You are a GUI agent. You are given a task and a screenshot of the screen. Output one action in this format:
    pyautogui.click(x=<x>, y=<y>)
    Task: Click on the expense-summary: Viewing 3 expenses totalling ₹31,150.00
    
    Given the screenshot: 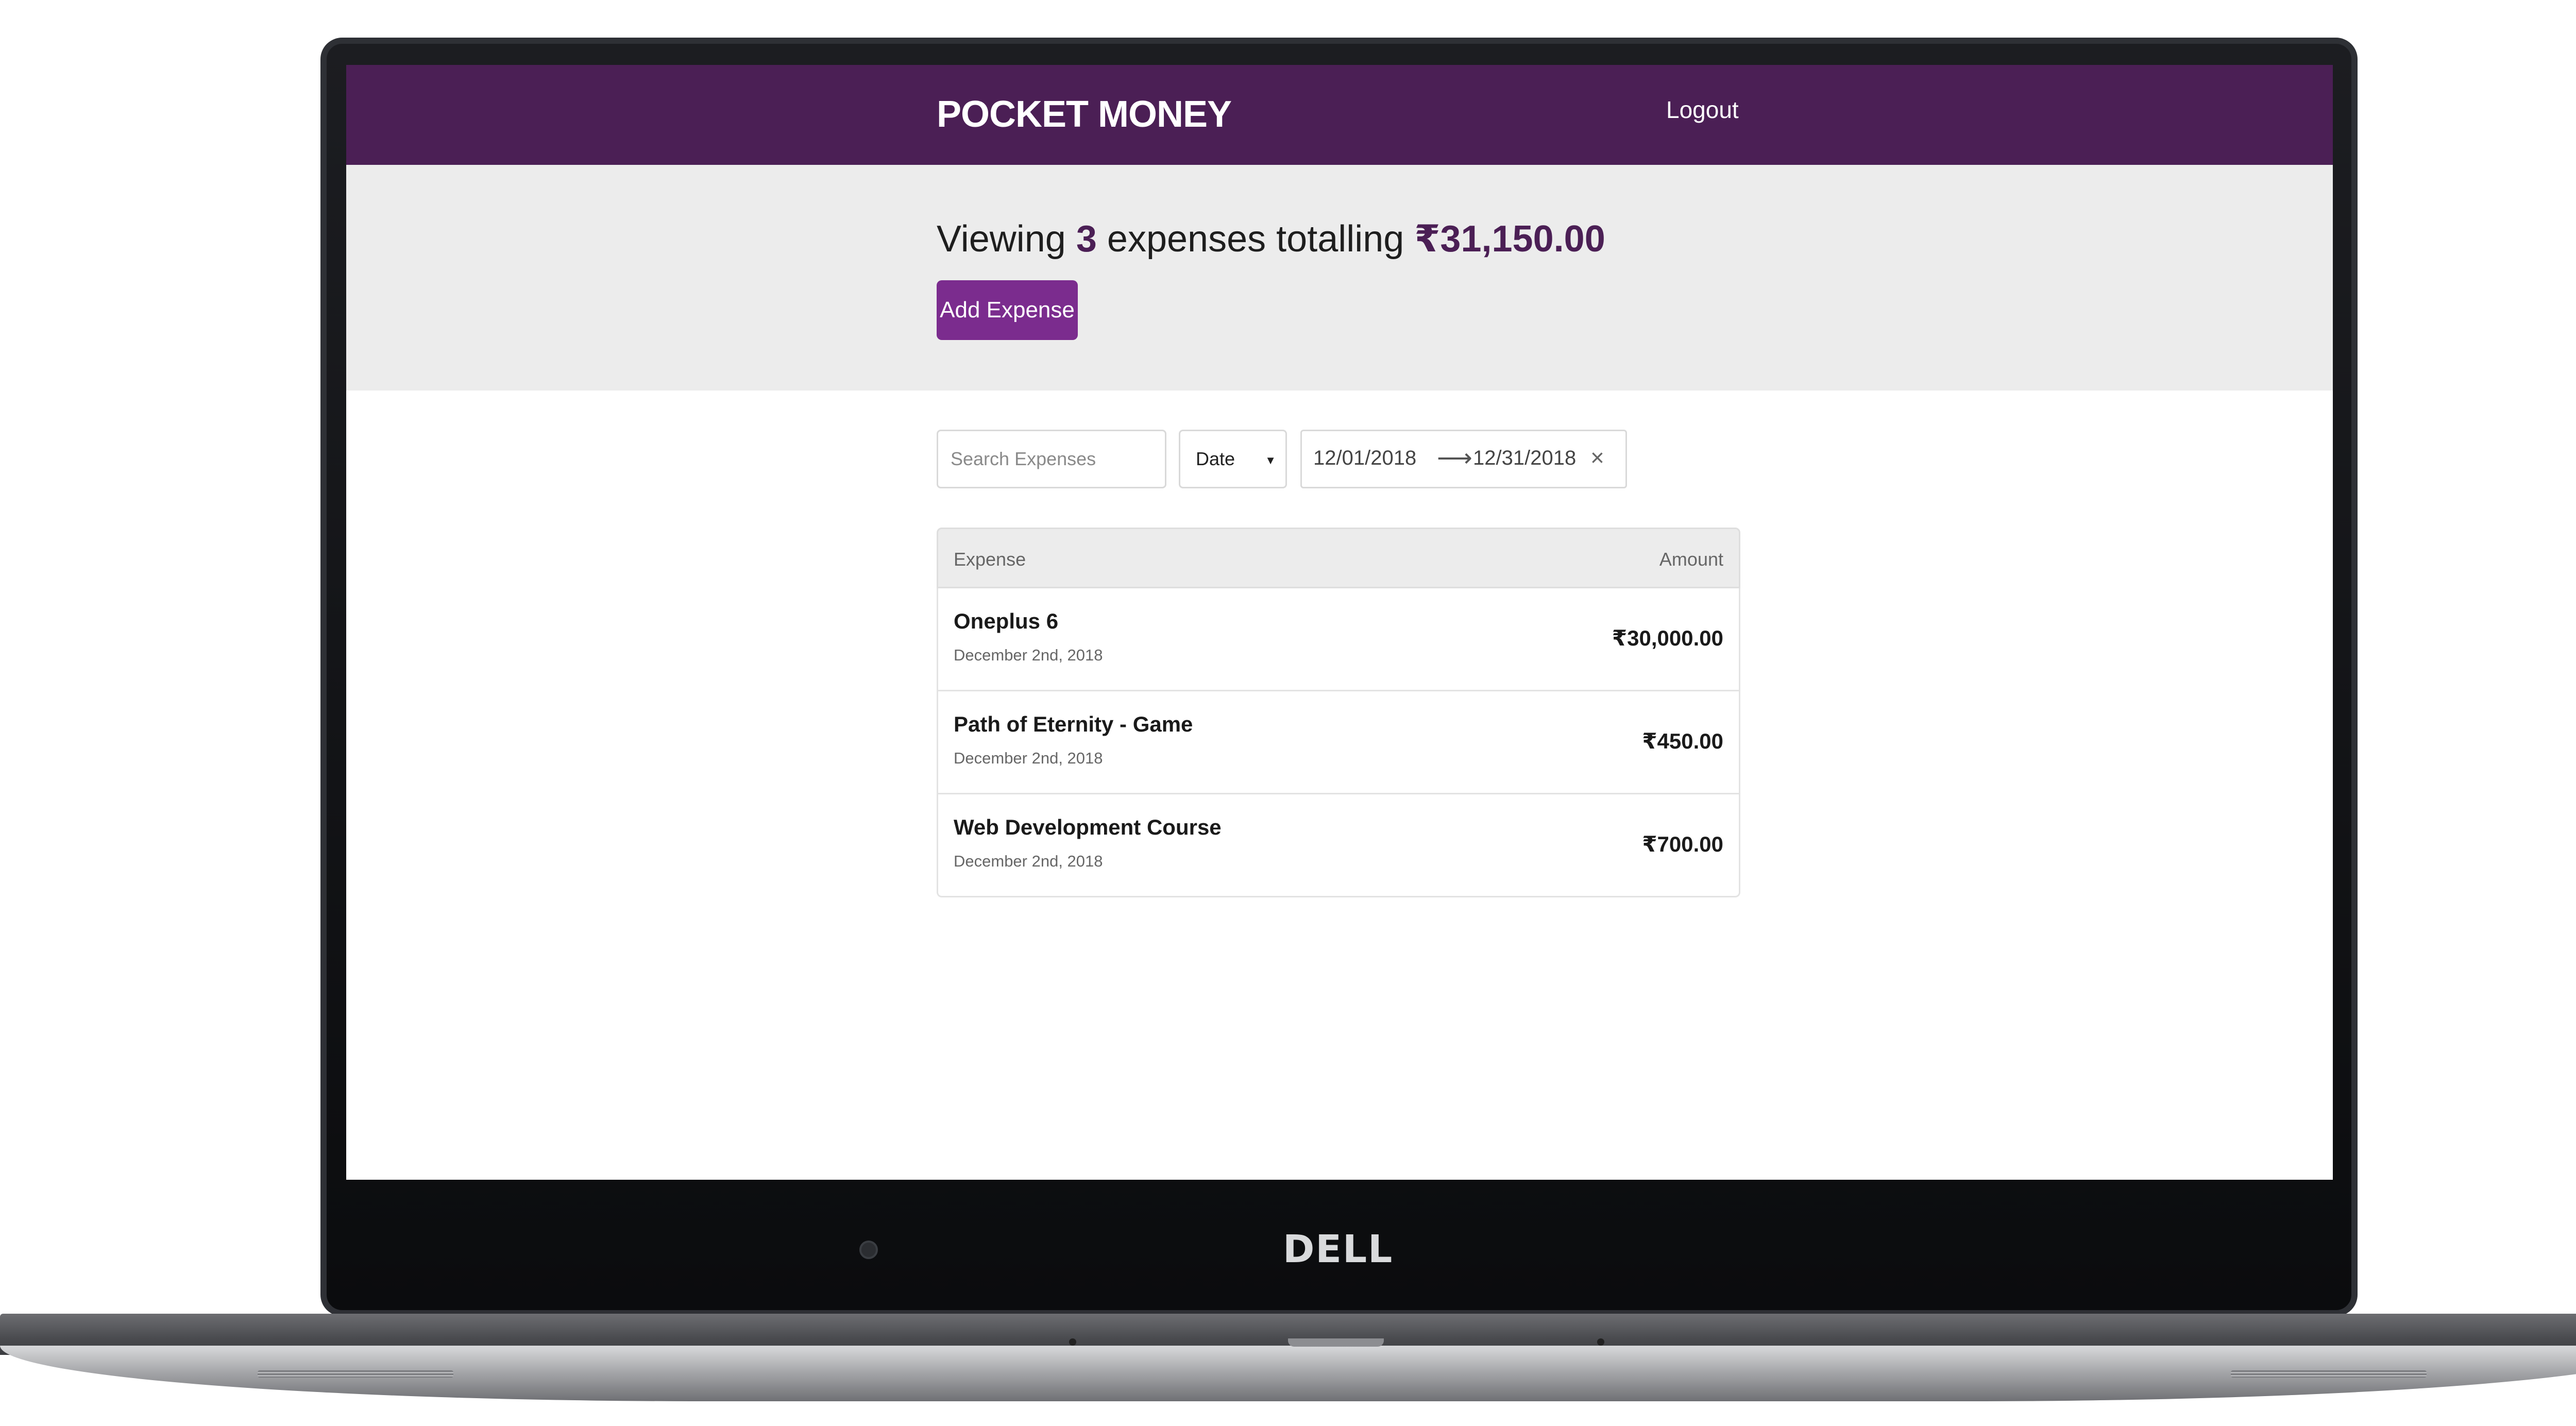 What is the action you would take?
    pyautogui.click(x=1271, y=239)
    